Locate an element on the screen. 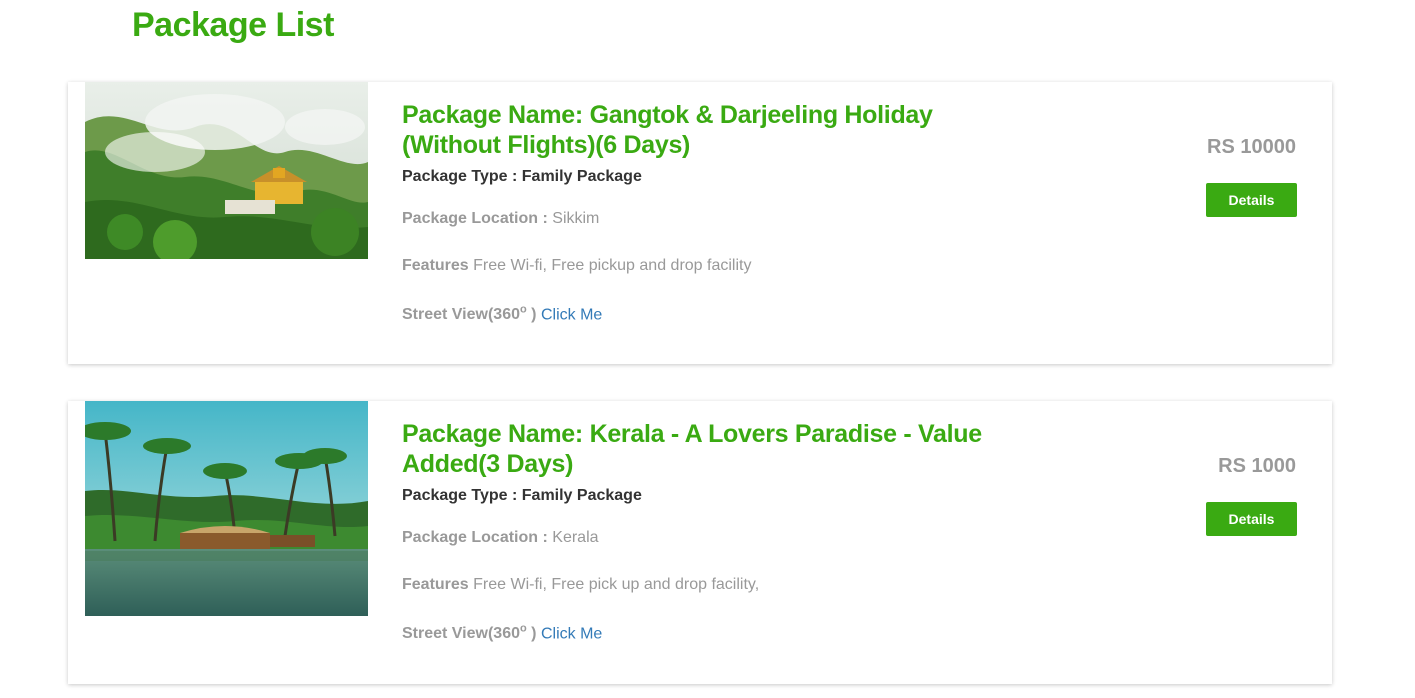  mountain-monastery-photo is located at coordinates (226, 170).